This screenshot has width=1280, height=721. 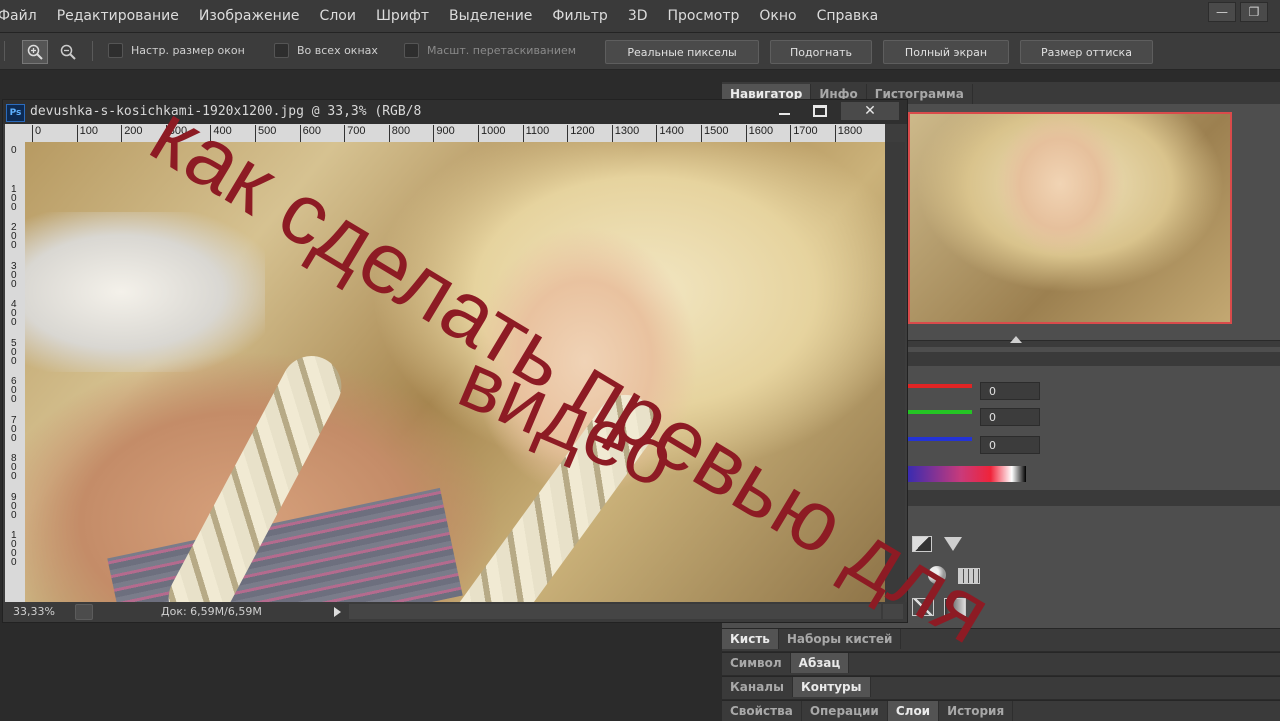 What do you see at coordinates (14, 150) in the screenshot?
I see `ruler-v-label: 0` at bounding box center [14, 150].